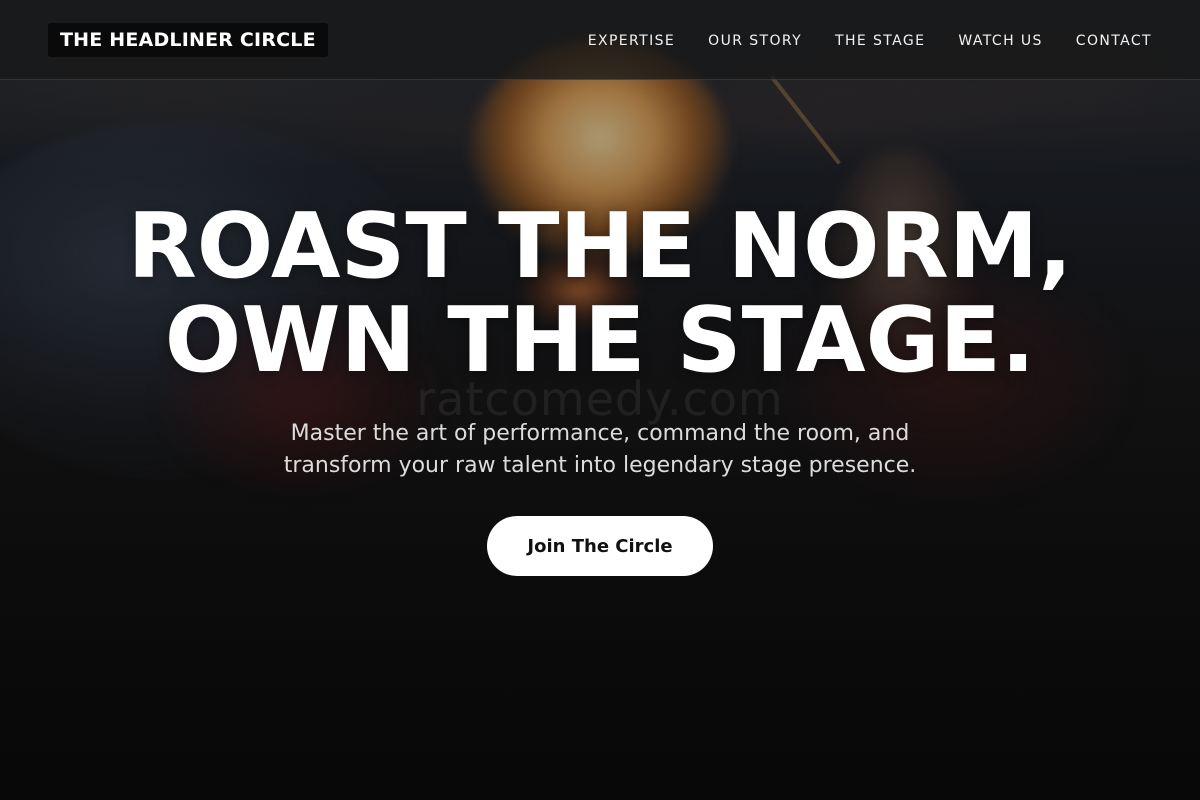 The height and width of the screenshot is (800, 1200). Describe the element at coordinates (188, 39) in the screenshot. I see `brand-logo: THE HEADLINER CIRCLE` at that location.